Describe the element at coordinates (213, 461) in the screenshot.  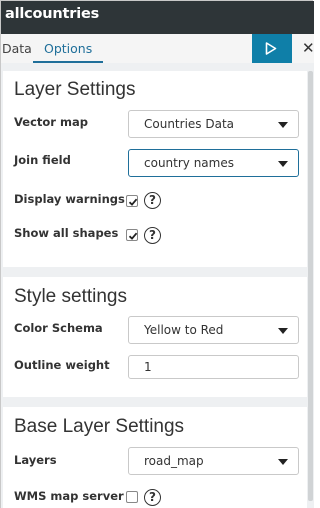
I see `layers-select: road_map` at that location.